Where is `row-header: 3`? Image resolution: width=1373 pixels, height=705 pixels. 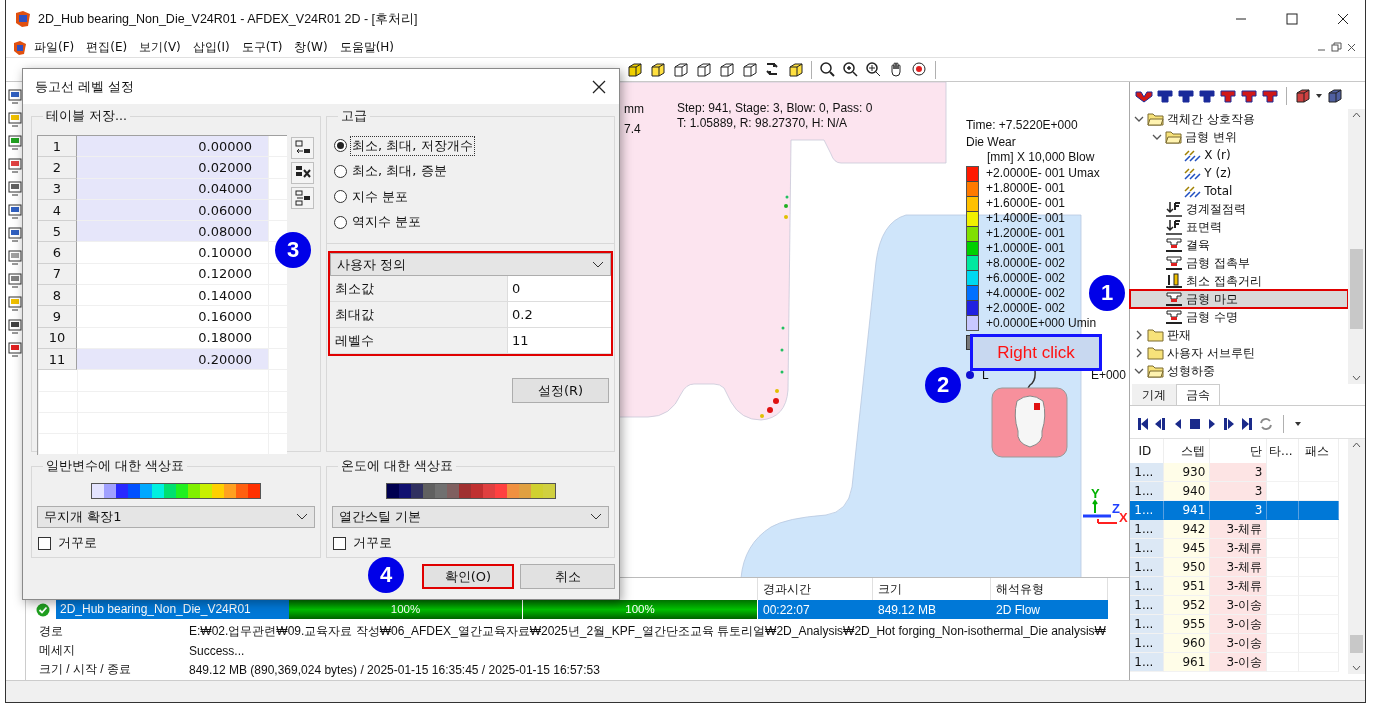 row-header: 3 is located at coordinates (57, 189).